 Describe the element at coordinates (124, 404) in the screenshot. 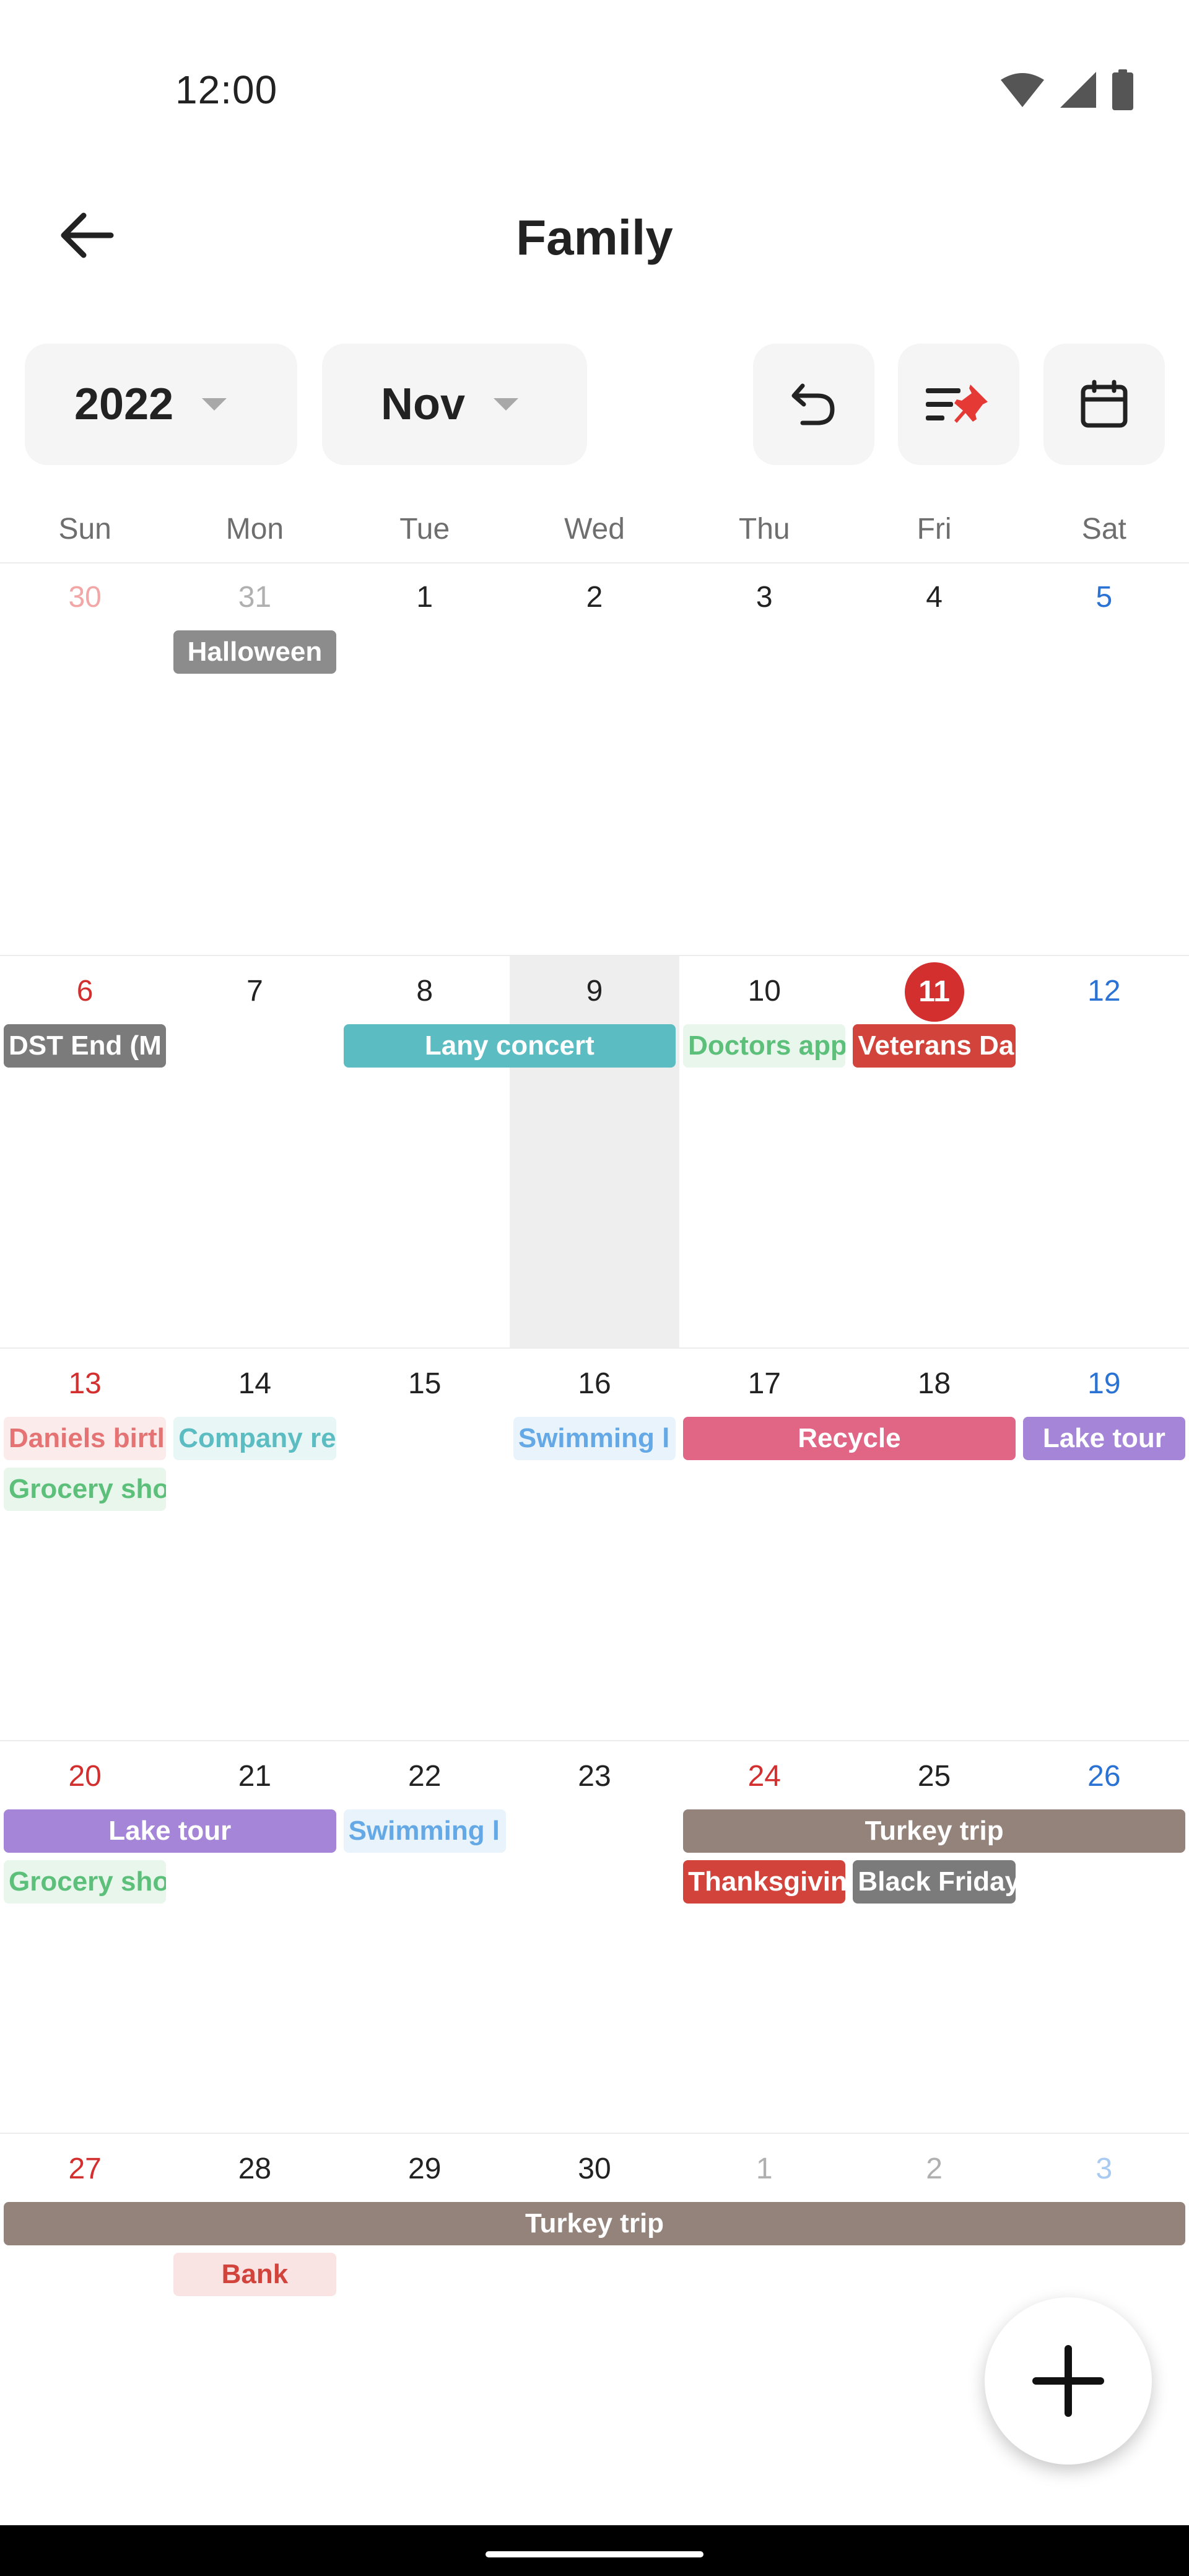

I see `year-label: 2022` at that location.